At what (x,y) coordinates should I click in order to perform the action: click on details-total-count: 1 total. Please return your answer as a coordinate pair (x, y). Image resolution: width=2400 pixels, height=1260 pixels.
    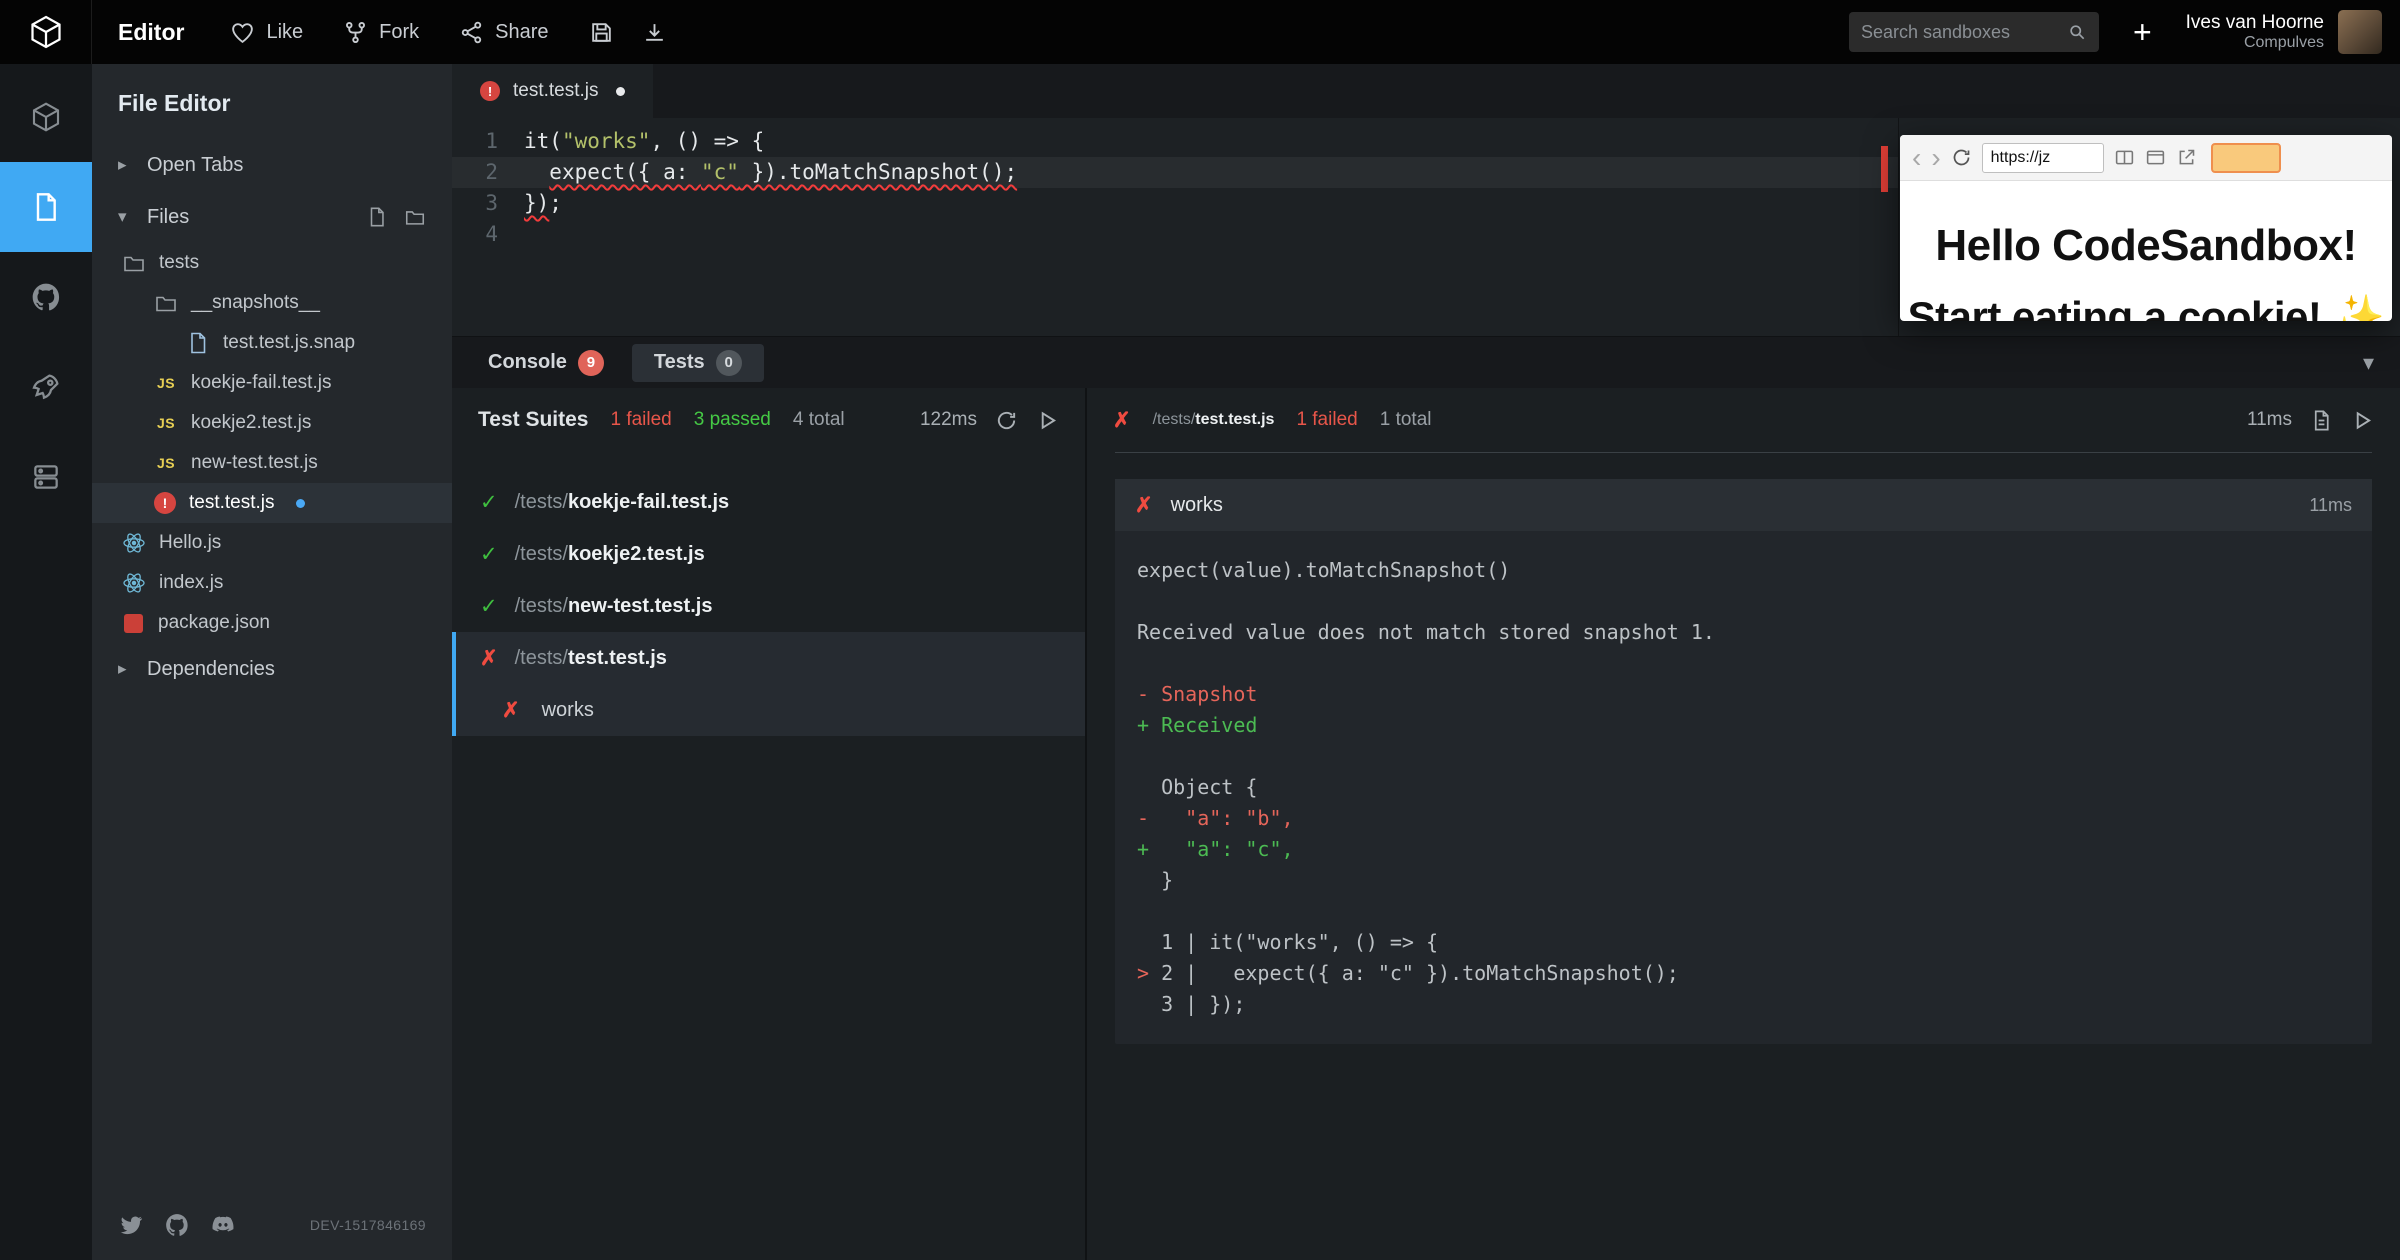
    Looking at the image, I should click on (1405, 419).